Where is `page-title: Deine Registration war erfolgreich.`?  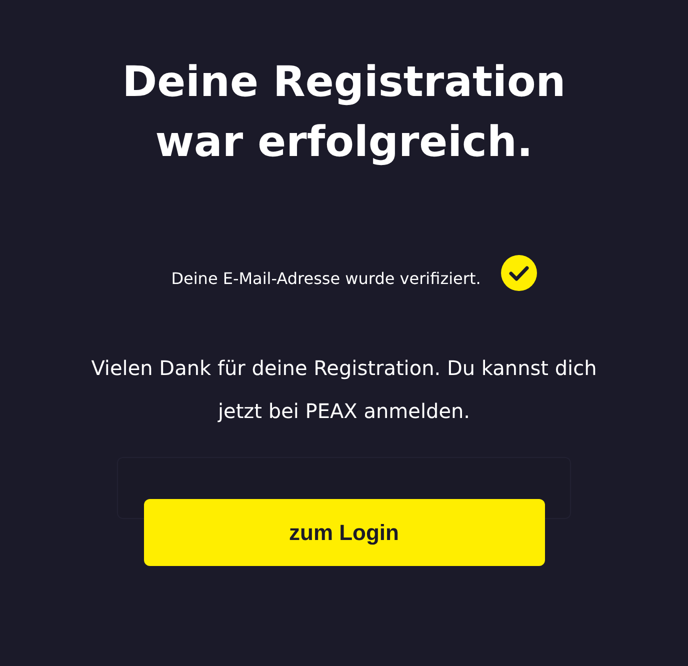
page-title: Deine Registration war erfolgreich. is located at coordinates (344, 112).